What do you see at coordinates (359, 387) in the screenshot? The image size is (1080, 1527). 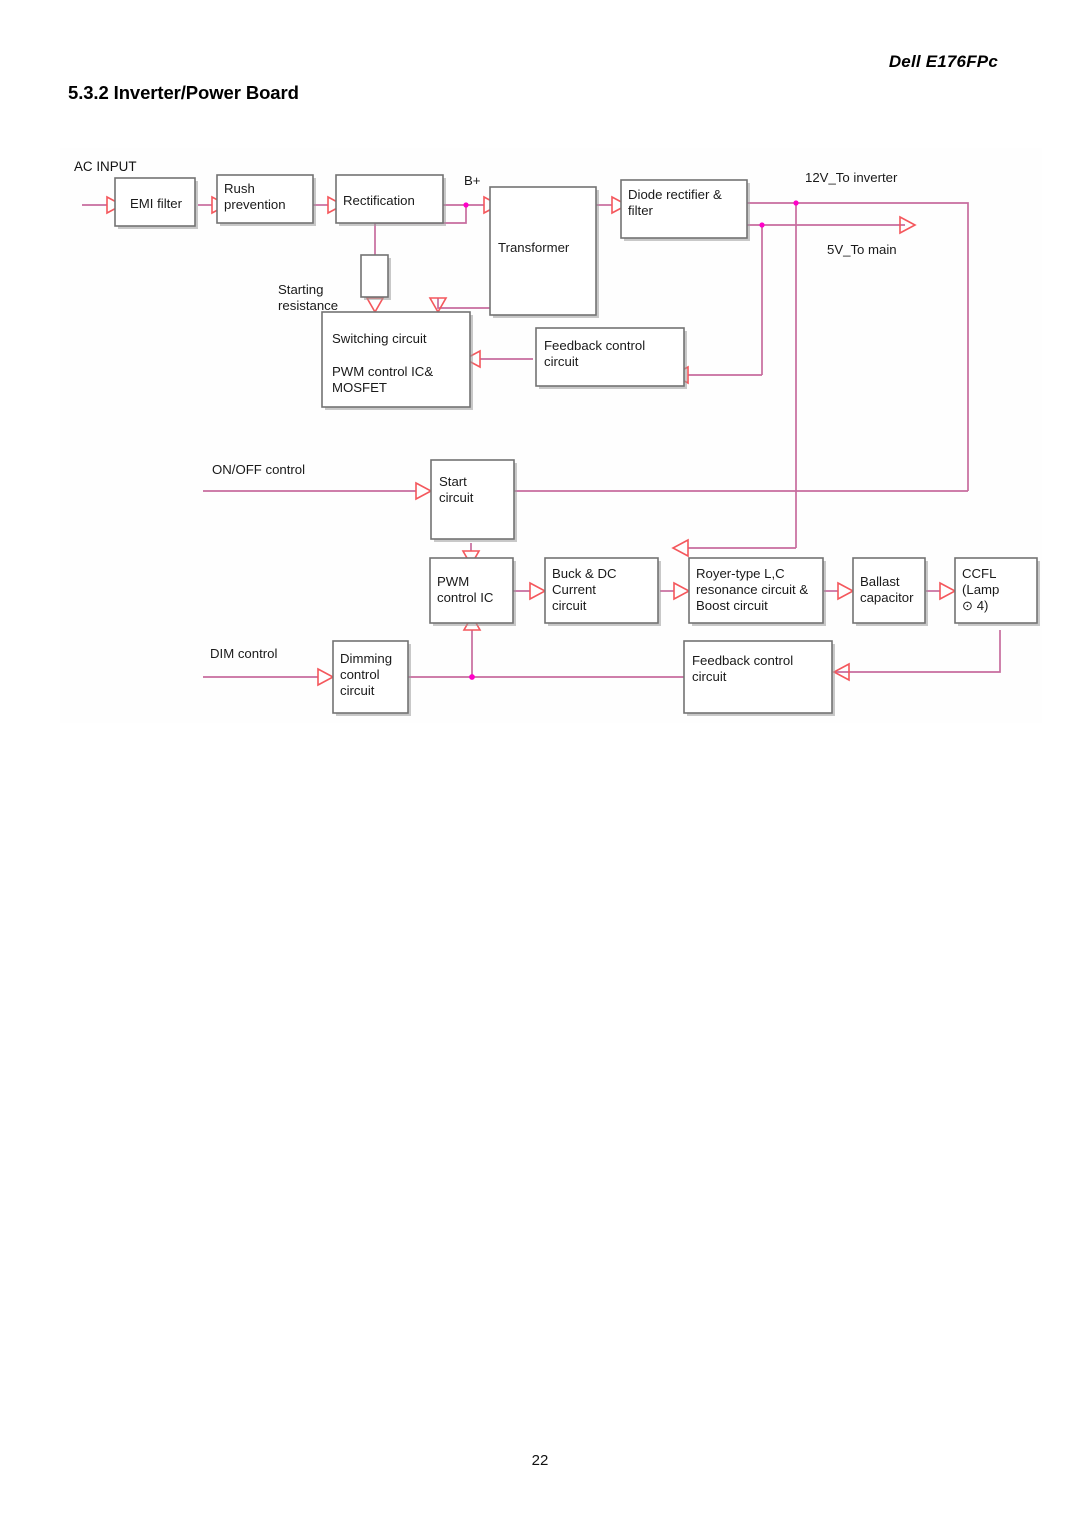 I see `block-switching-circuit-label-3: MOSFET` at bounding box center [359, 387].